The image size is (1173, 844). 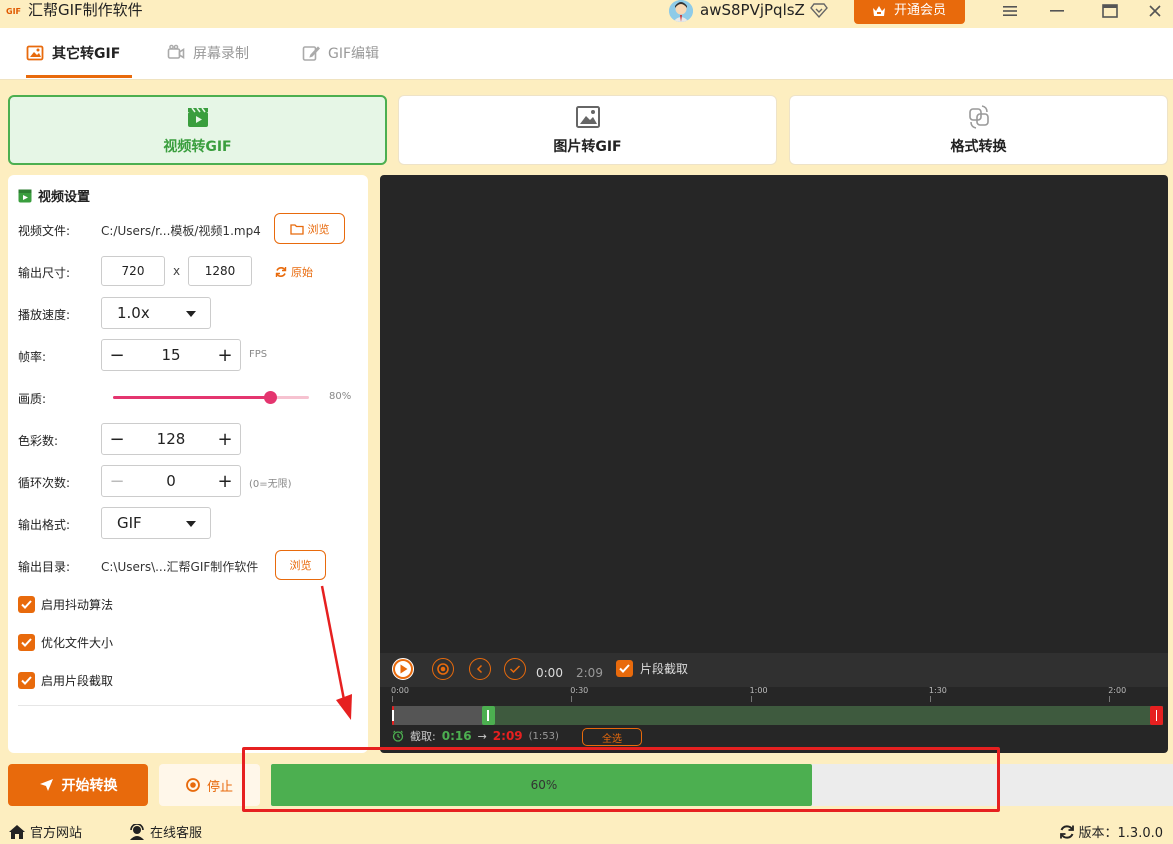 I want to click on official-website-link: 官方网站, so click(x=45, y=831).